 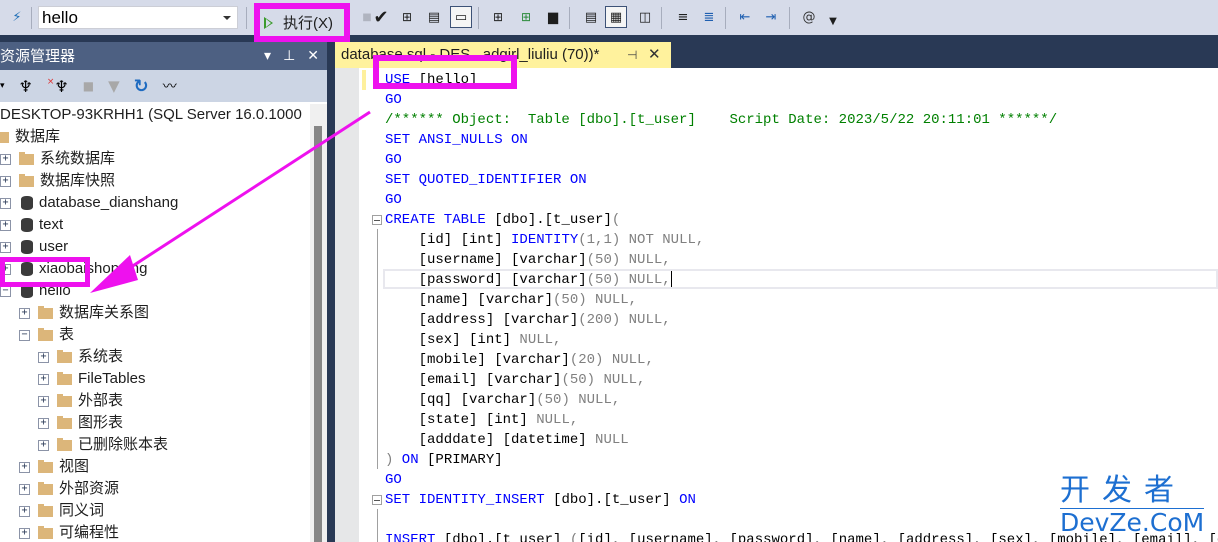 I want to click on code-line: [state] [int] NULL,, so click(x=801, y=420).